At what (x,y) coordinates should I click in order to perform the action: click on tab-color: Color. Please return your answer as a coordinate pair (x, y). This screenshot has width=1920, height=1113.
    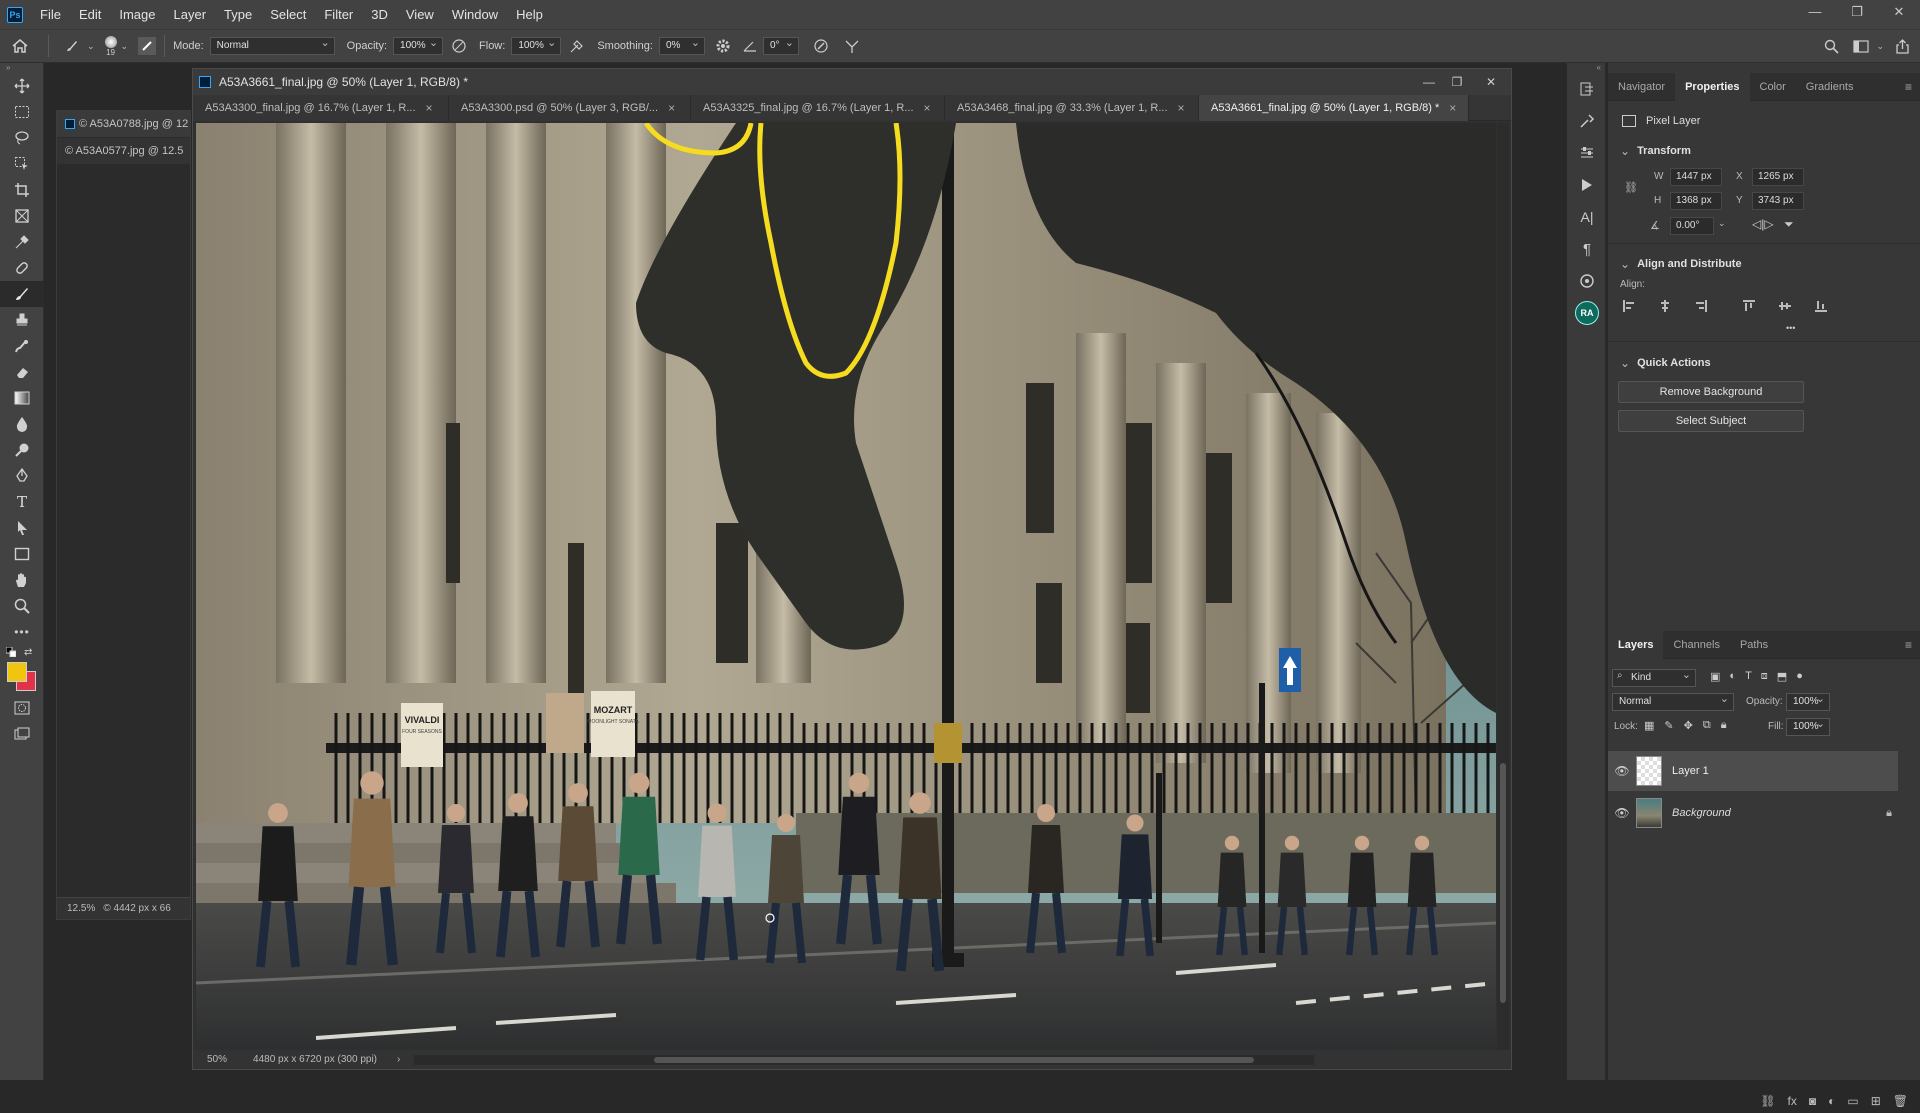
    Looking at the image, I should click on (1773, 87).